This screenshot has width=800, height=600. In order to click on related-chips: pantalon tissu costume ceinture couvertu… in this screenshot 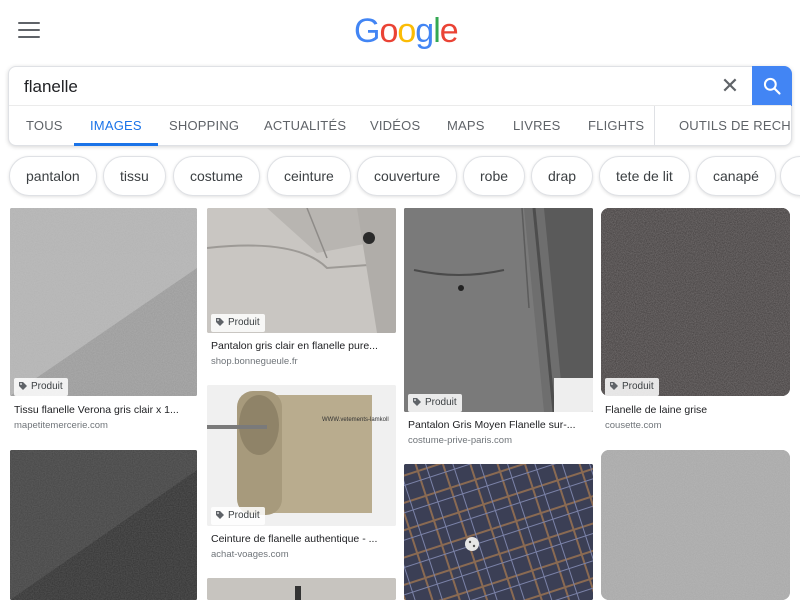, I will do `click(400, 177)`.